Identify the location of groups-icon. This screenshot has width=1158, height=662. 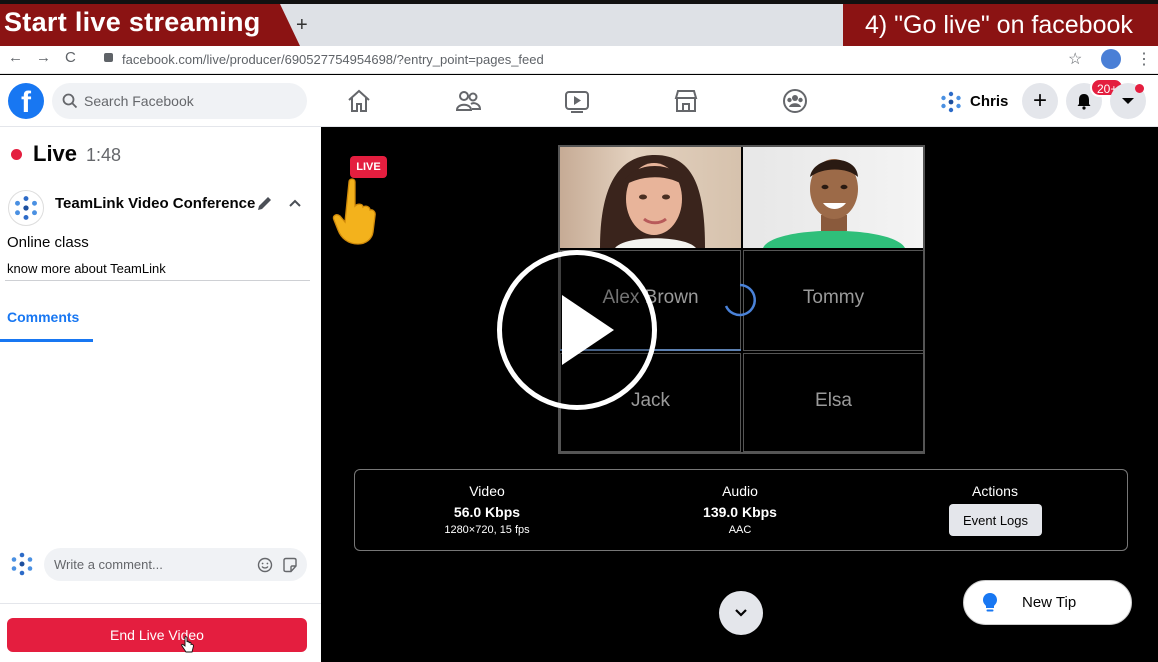
(795, 101).